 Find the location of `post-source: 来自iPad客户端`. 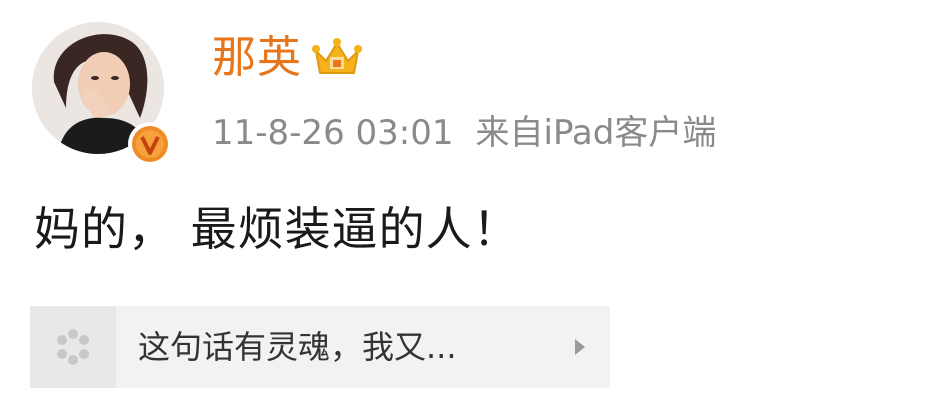

post-source: 来自iPad客户端 is located at coordinates (596, 133).